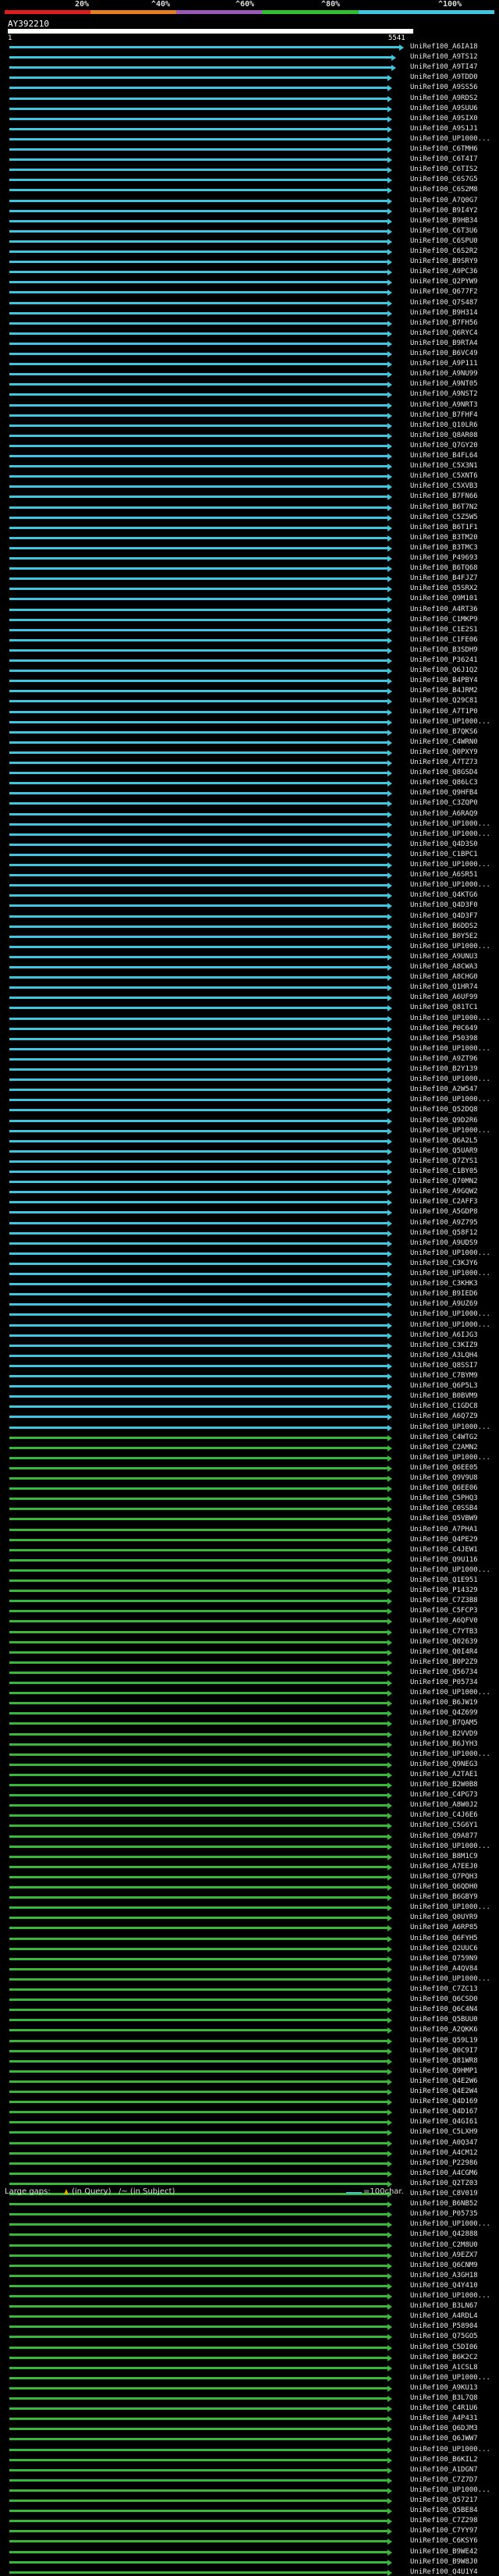 The width and height of the screenshot is (499, 2576). What do you see at coordinates (249, 1406) in the screenshot?
I see `hit-row: UniRef100_C1GDC8` at bounding box center [249, 1406].